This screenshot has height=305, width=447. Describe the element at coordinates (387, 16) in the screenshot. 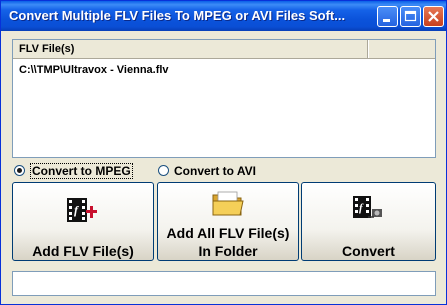

I see `minimize-button` at that location.